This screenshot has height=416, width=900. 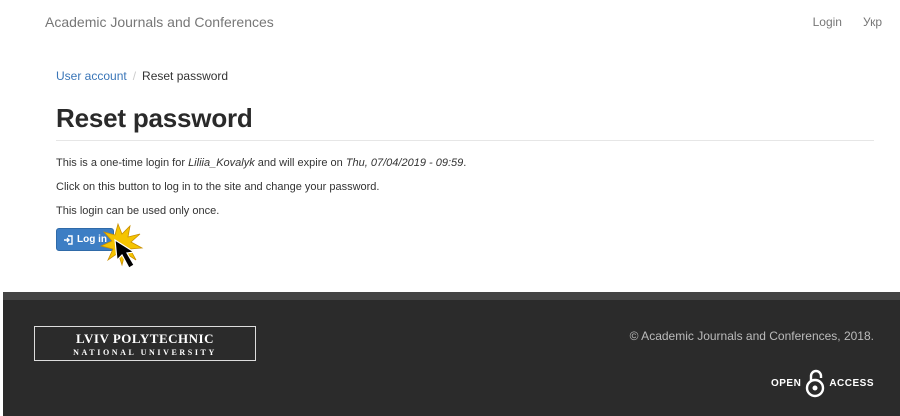 I want to click on university-logo: LVIV POLYTECHNIC NATIONAL UNIVERSITY, so click(x=145, y=343).